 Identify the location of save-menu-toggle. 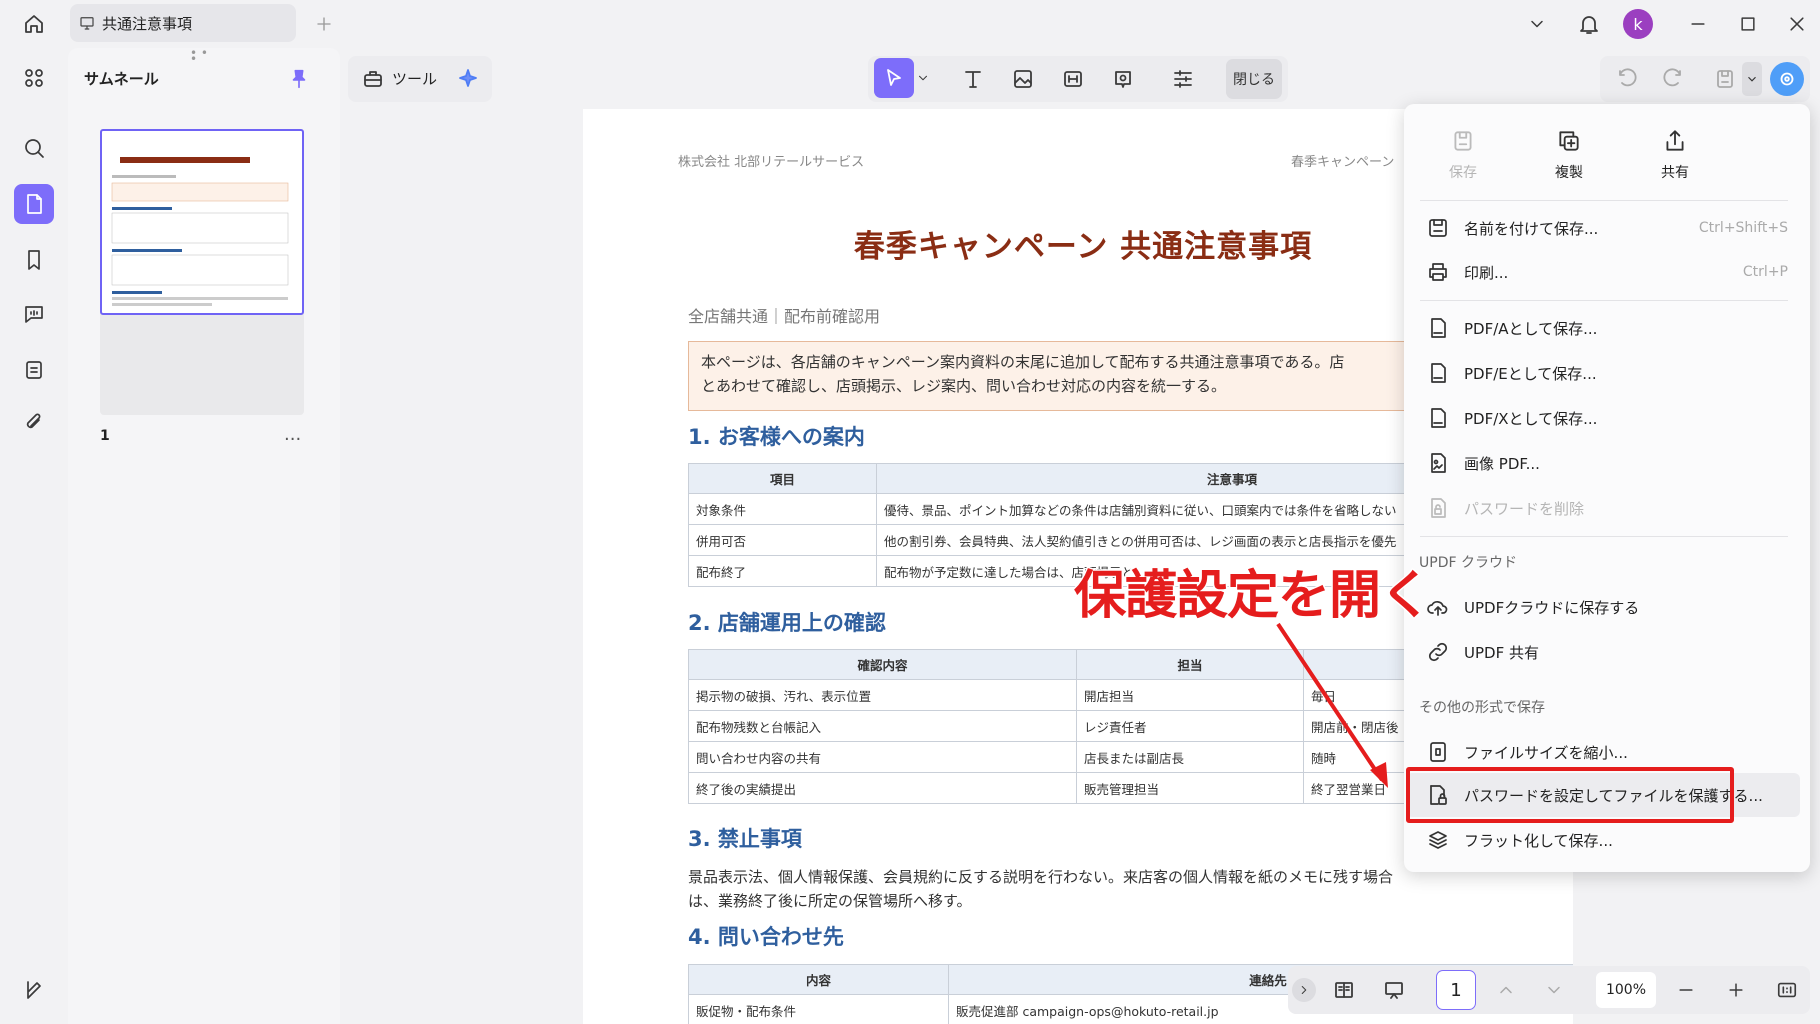
(1752, 79).